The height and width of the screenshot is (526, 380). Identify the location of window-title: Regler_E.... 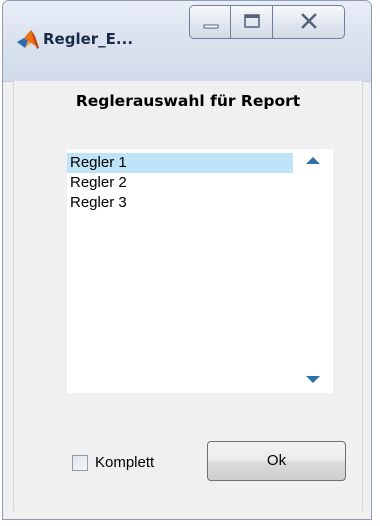
(88, 39).